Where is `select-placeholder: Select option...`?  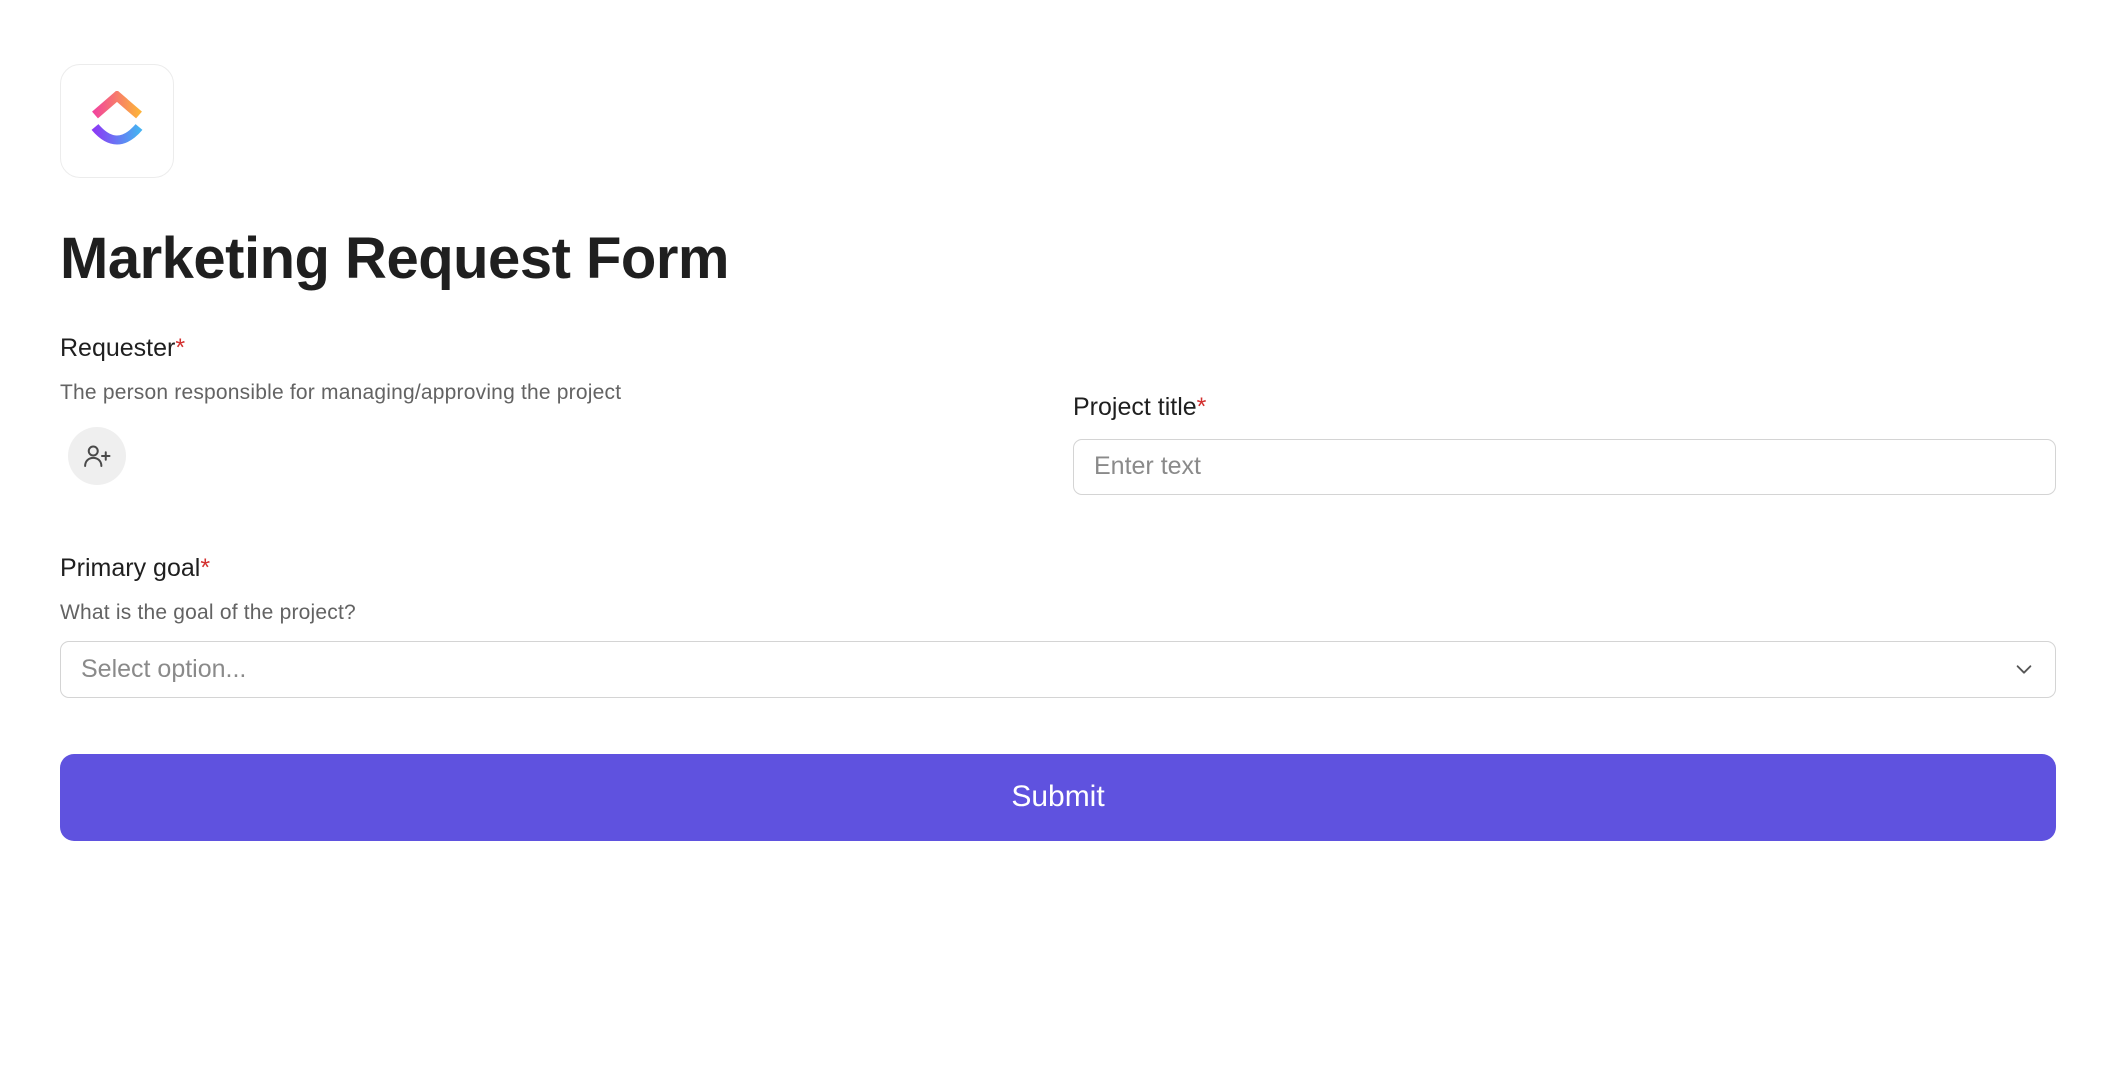
select-placeholder: Select option... is located at coordinates (164, 668).